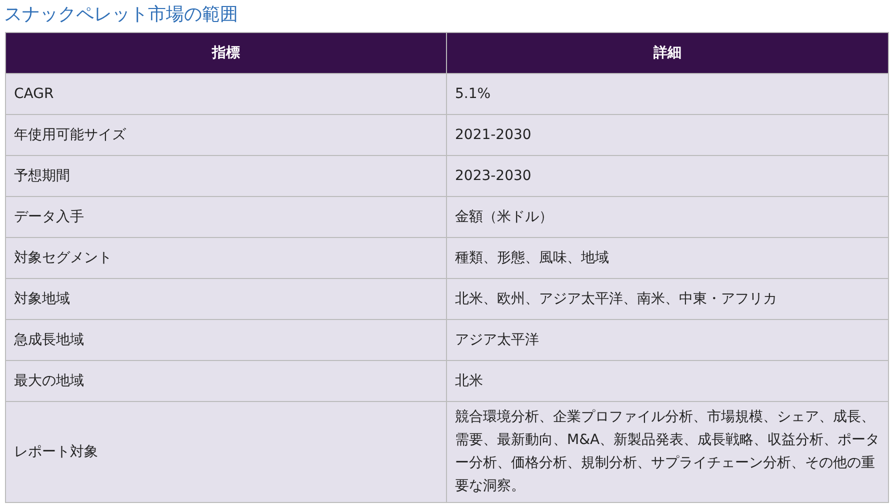  What do you see at coordinates (667, 340) in the screenshot?
I see `table-cell: アジア太平洋` at bounding box center [667, 340].